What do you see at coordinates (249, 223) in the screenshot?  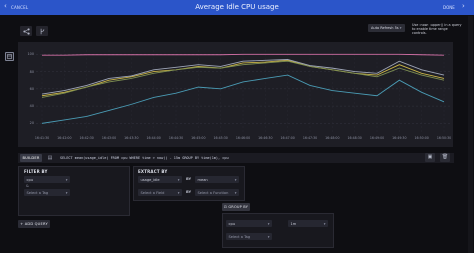 I see `group-tag-select: cpu ▾` at bounding box center [249, 223].